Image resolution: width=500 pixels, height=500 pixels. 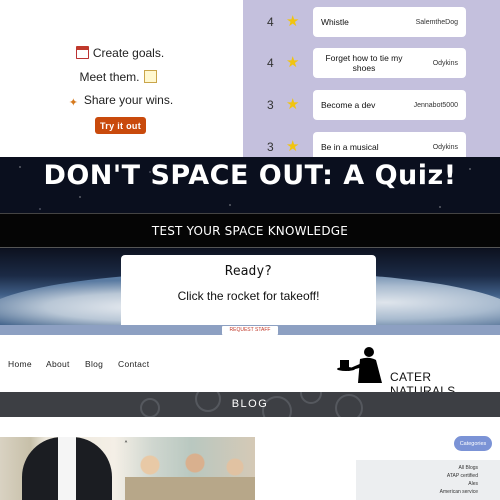 I want to click on nav-about: About, so click(x=58, y=364).